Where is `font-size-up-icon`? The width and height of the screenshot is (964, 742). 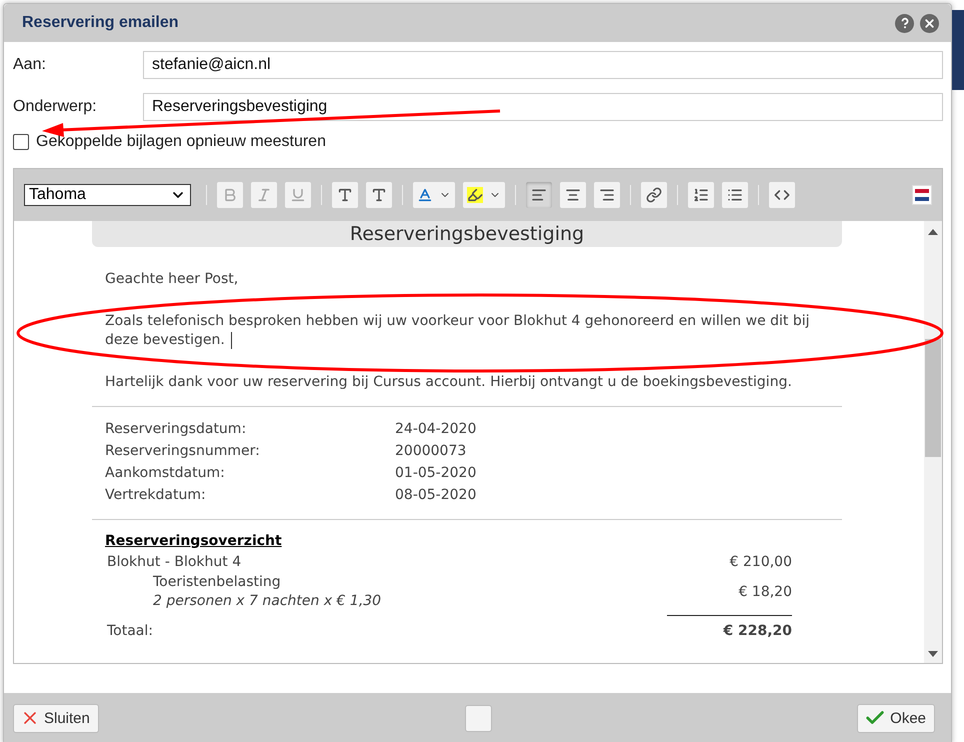 font-size-up-icon is located at coordinates (345, 195).